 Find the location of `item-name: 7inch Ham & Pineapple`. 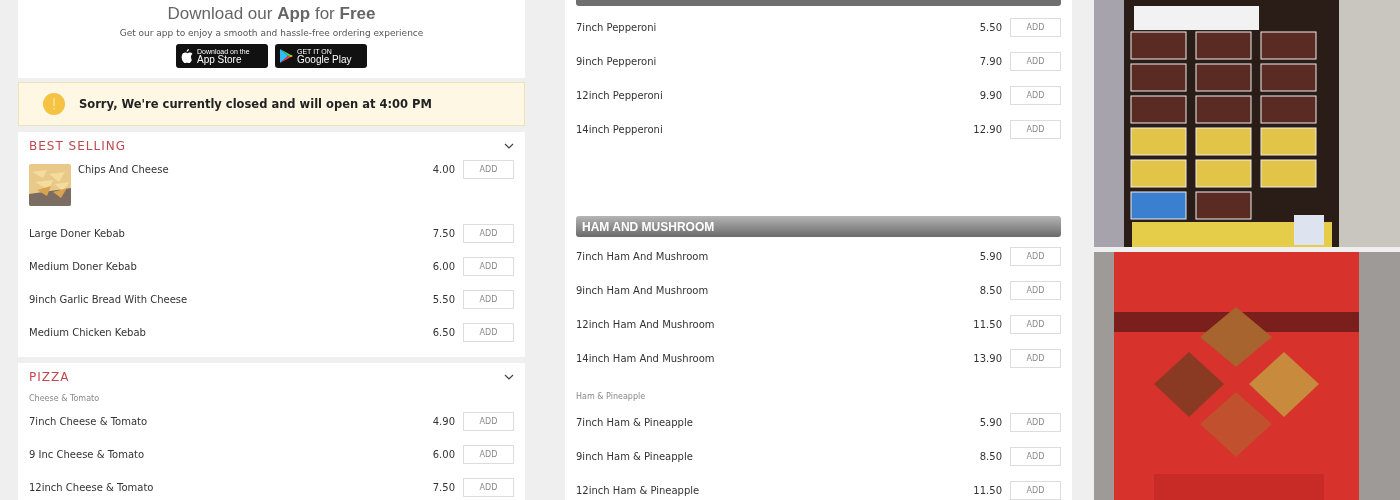

item-name: 7inch Ham & Pineapple is located at coordinates (635, 422).